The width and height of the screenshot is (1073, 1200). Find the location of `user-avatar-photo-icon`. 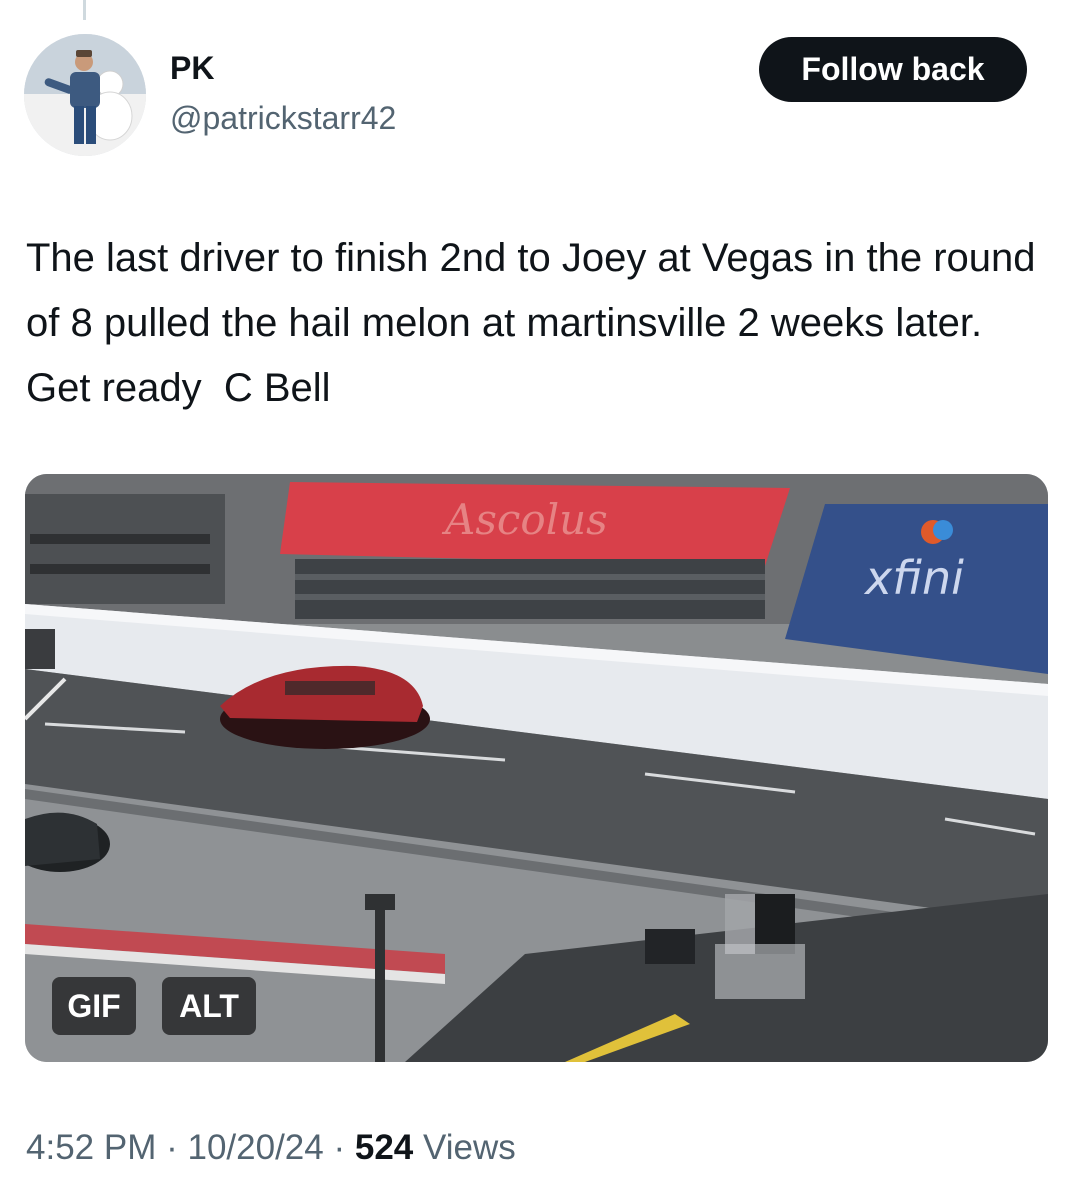

user-avatar-photo-icon is located at coordinates (85, 95).